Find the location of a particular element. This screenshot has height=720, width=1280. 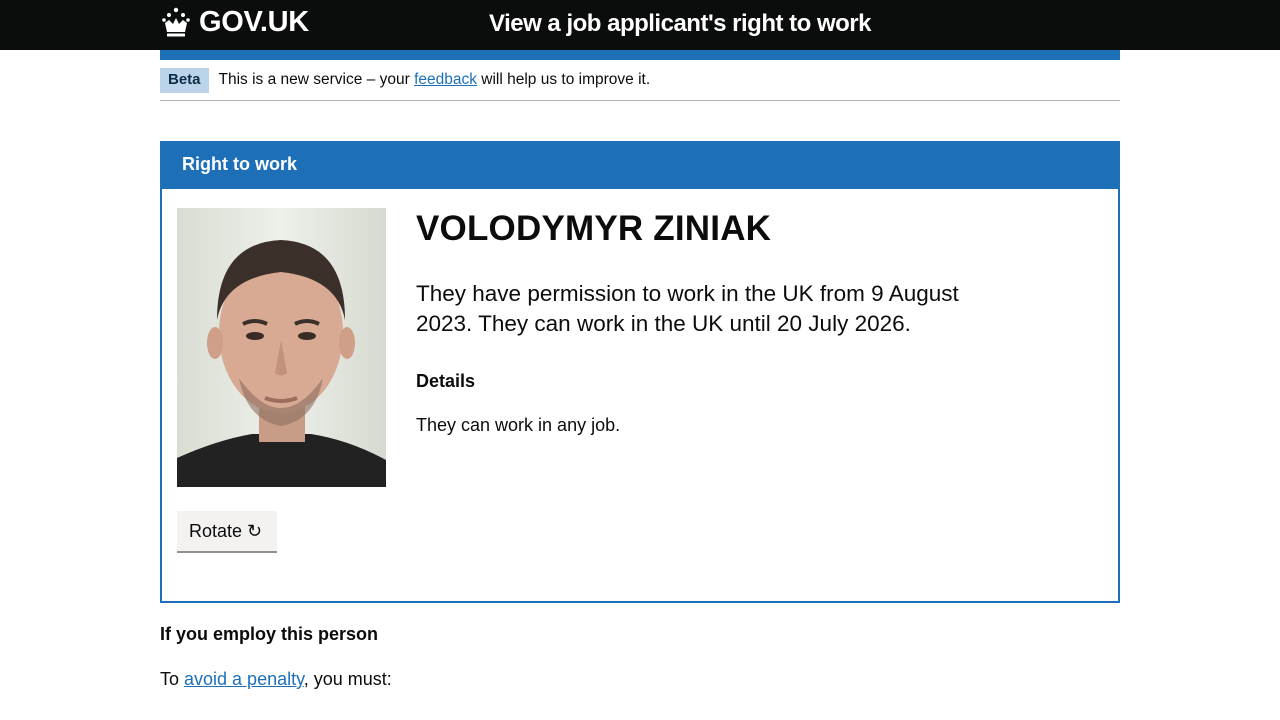

employ-text: To avoid a penalty, you must: is located at coordinates (276, 679).